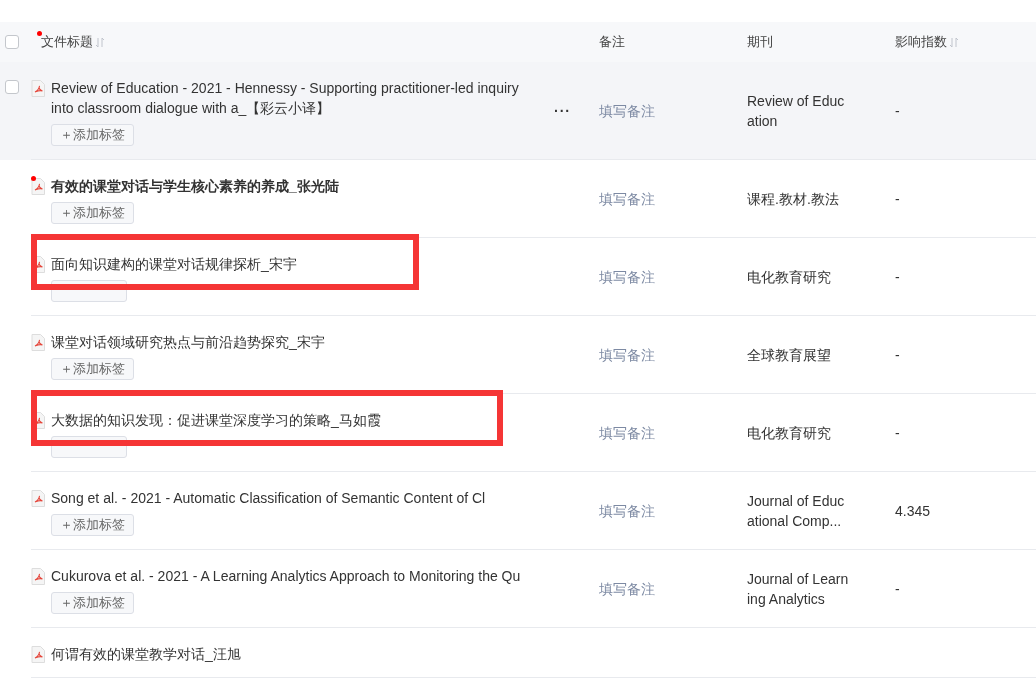 The image size is (1036, 683). Describe the element at coordinates (195, 186) in the screenshot. I see `document-title: 有效的课堂对话与学生核心素养的养成_张光陆` at that location.